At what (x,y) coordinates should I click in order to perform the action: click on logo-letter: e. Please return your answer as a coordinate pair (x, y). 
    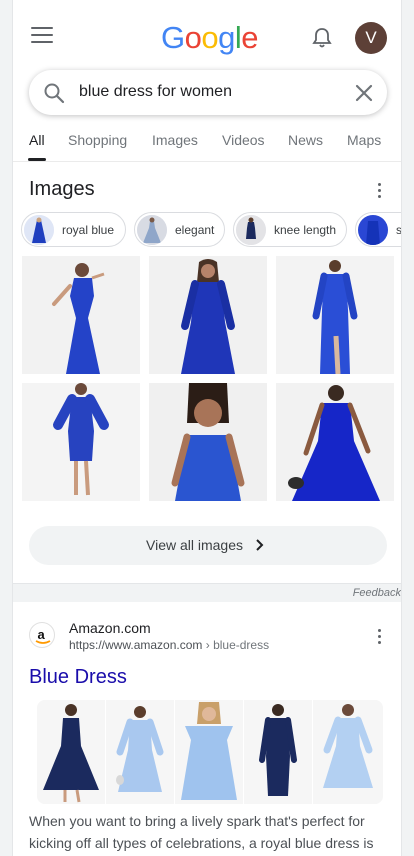
    Looking at the image, I should click on (250, 37).